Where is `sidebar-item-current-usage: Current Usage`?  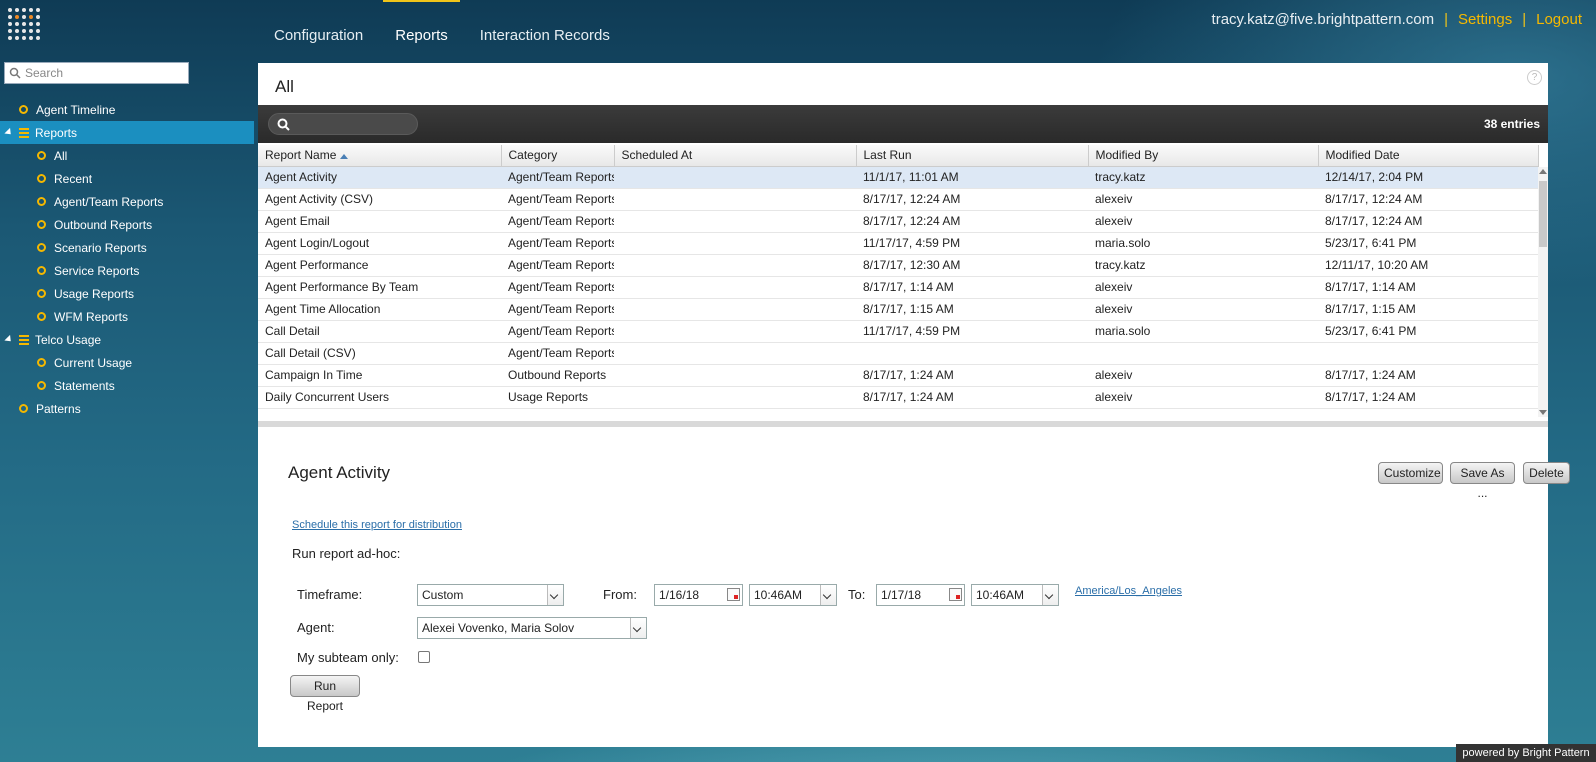 sidebar-item-current-usage: Current Usage is located at coordinates (127, 362).